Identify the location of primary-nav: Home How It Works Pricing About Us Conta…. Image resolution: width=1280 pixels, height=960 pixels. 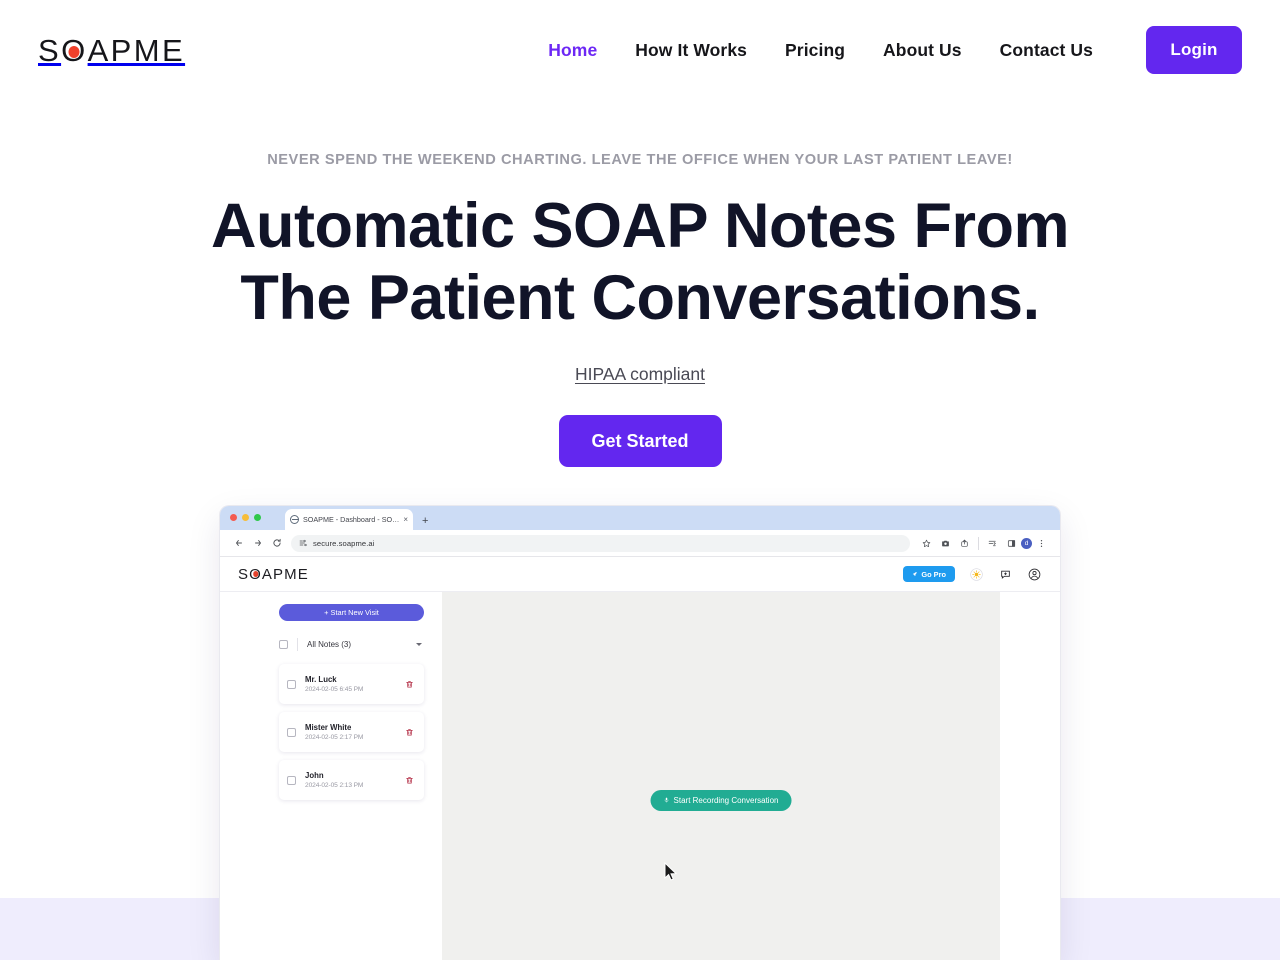
(820, 50).